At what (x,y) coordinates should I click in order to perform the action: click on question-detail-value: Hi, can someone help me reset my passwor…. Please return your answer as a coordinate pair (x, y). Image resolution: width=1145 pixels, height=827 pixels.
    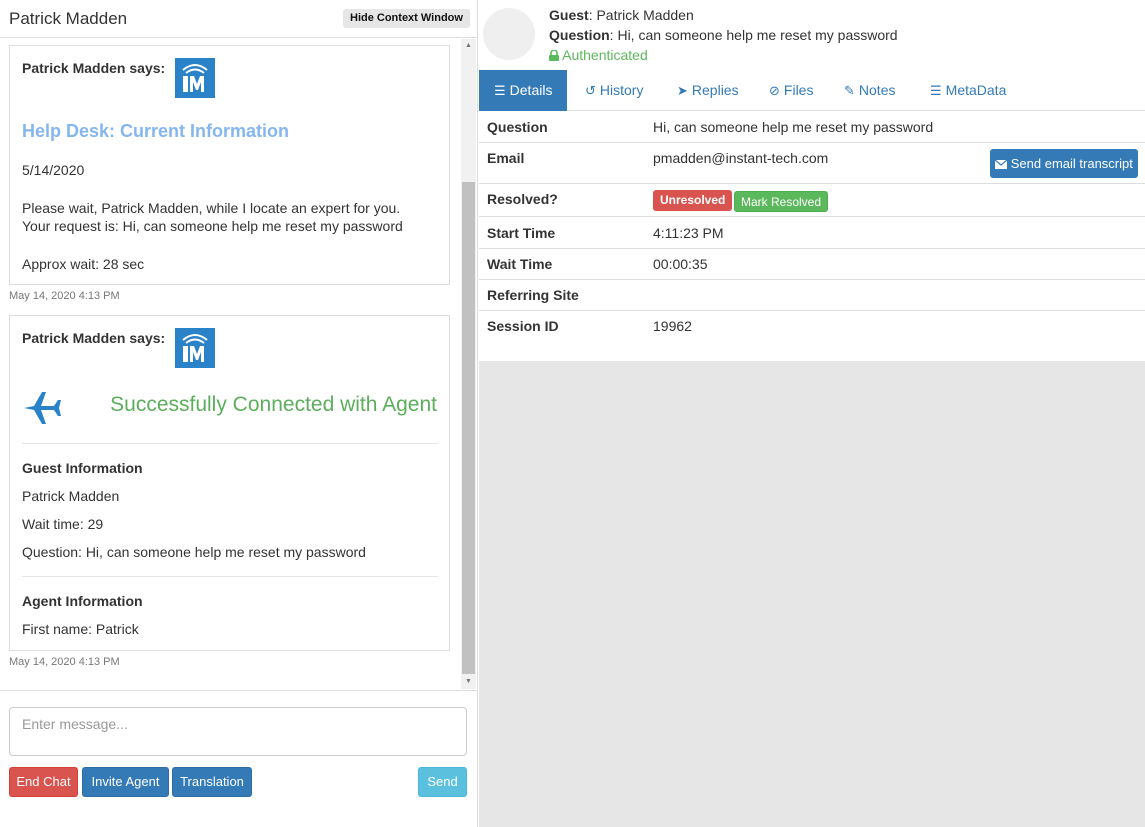
    Looking at the image, I should click on (793, 127).